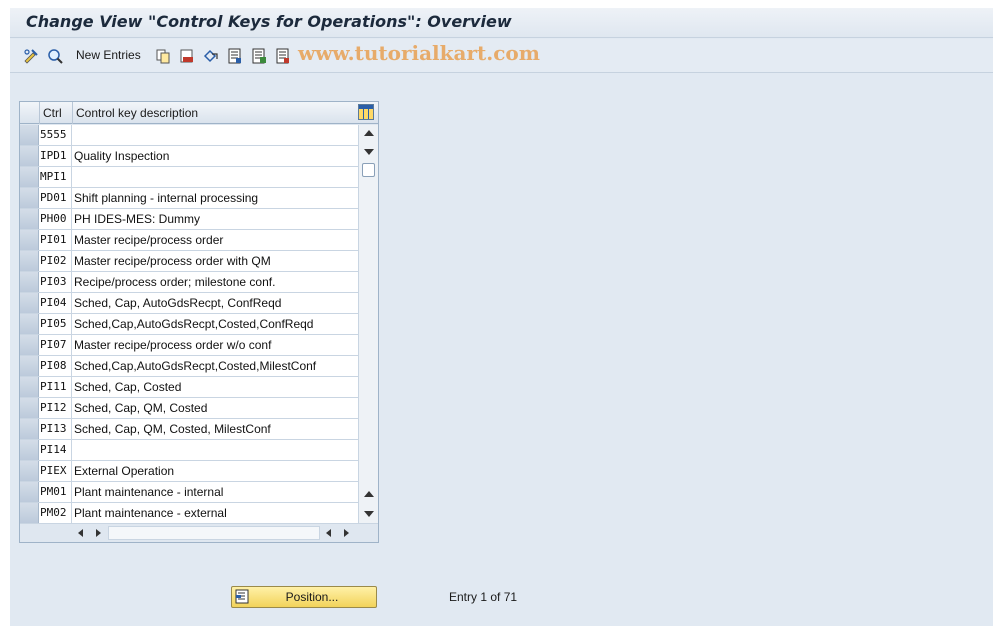  Describe the element at coordinates (163, 56) in the screenshot. I see `copy-icon` at that location.